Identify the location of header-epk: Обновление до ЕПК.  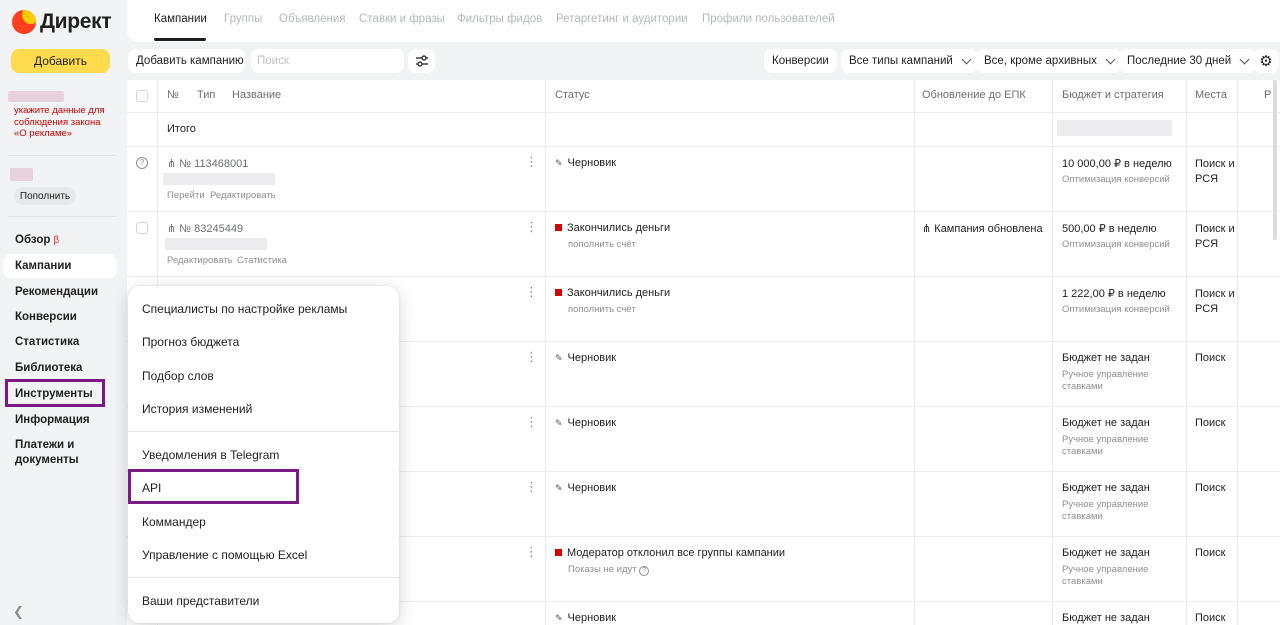
(974, 95).